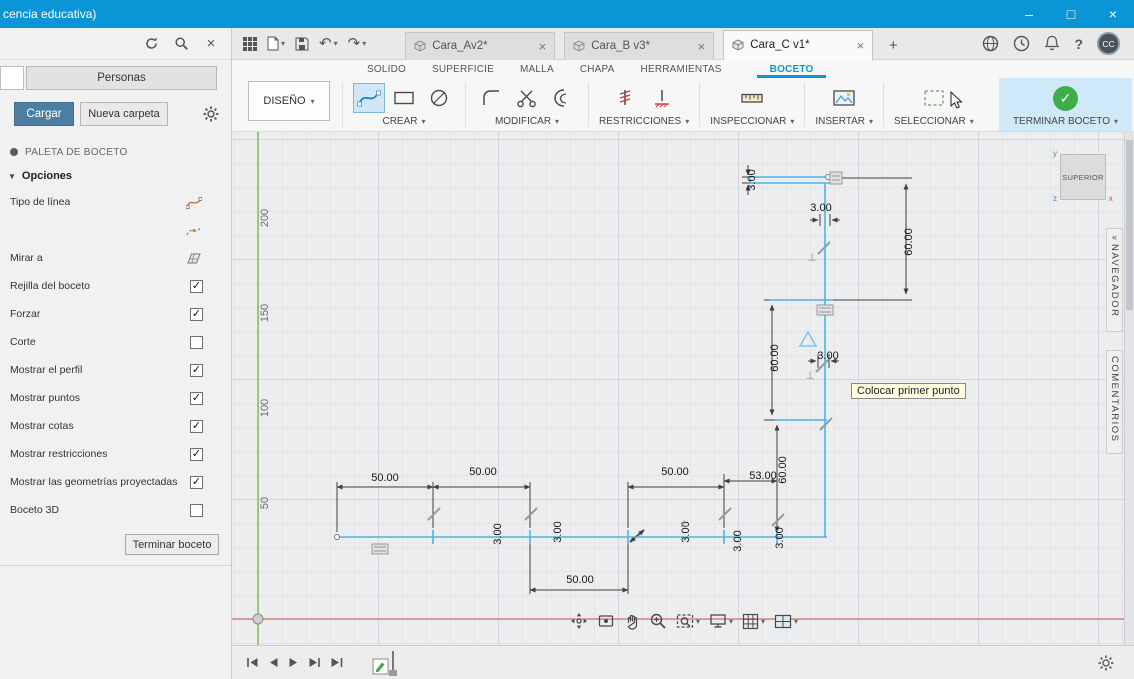 This screenshot has width=1134, height=679. I want to click on forzar-checkbox, so click(196, 314).